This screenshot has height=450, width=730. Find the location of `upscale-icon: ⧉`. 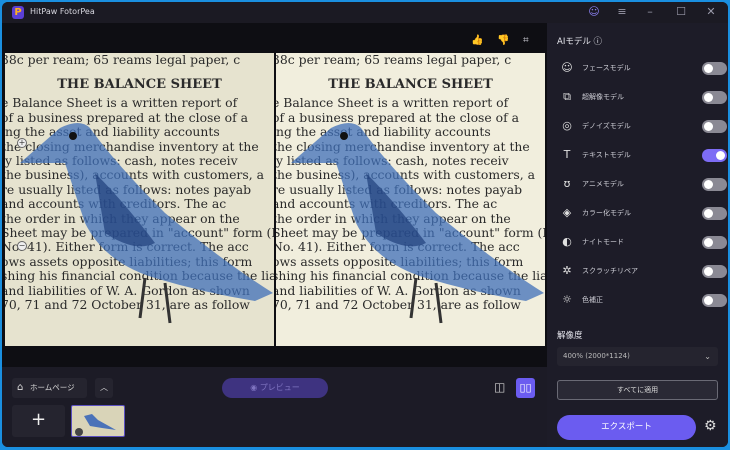

upscale-icon: ⧉ is located at coordinates (567, 96).